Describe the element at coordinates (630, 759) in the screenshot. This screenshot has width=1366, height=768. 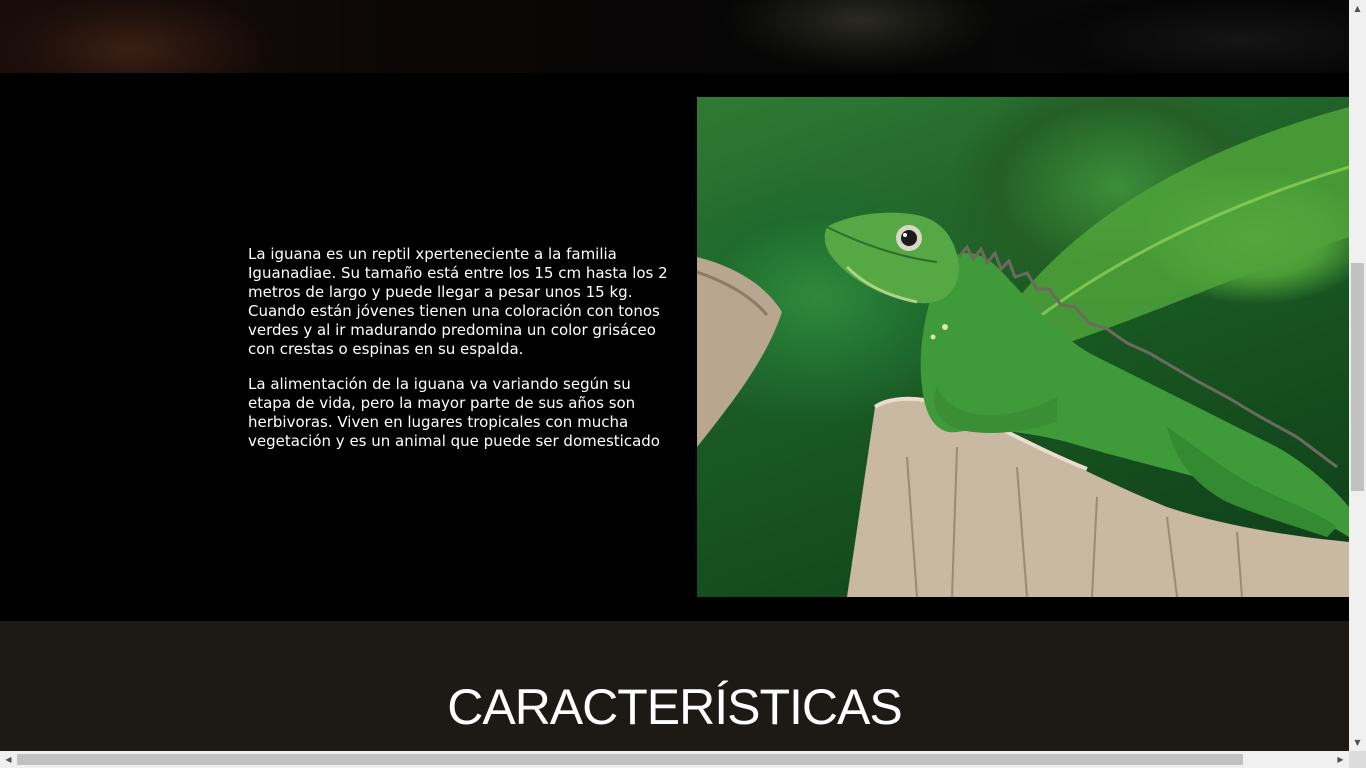
I see `horizontal-scroll-thumb` at that location.